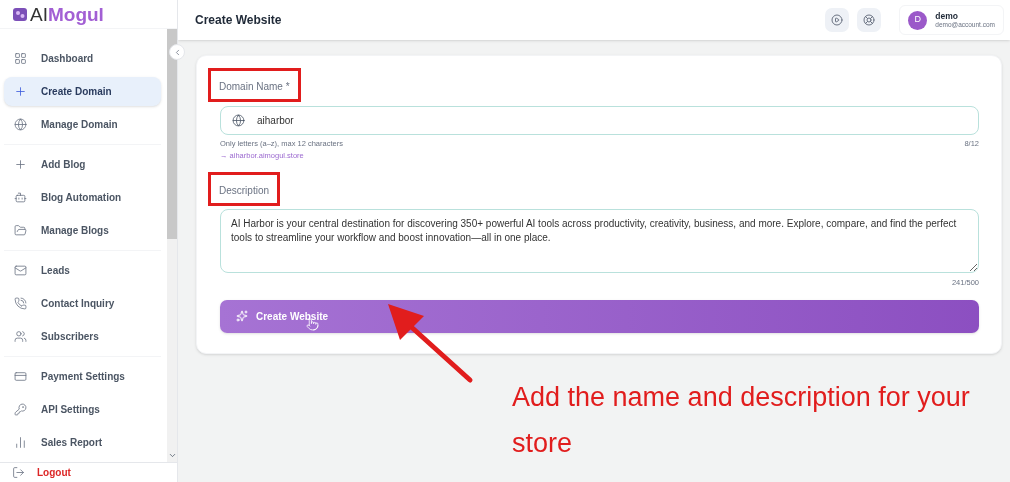 The image size is (1010, 482). I want to click on user-avatar: D, so click(918, 20).